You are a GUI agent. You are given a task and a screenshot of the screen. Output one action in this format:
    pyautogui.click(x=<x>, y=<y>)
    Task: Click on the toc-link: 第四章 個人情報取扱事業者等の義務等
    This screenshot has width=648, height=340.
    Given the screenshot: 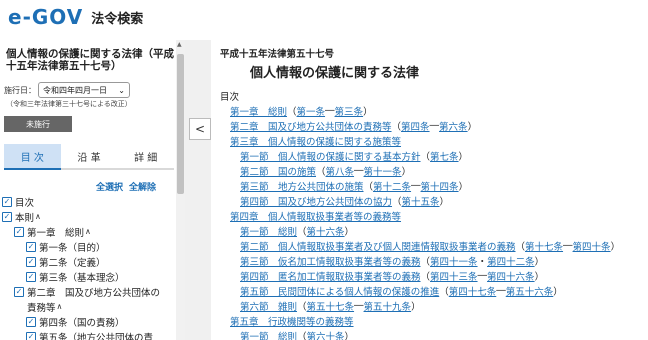 What is the action you would take?
    pyautogui.click(x=315, y=216)
    